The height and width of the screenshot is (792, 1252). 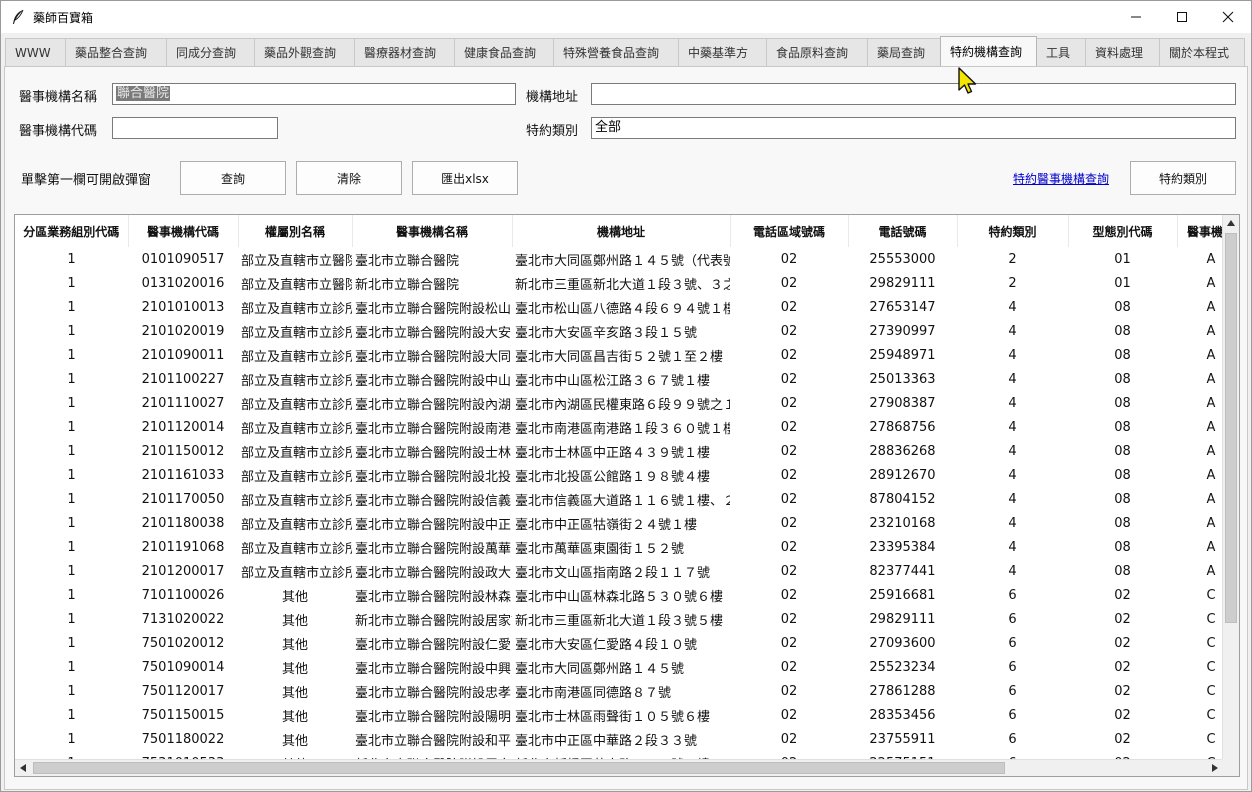 What do you see at coordinates (988, 51) in the screenshot?
I see `tab-contracted-institution: 特約機構查詢` at bounding box center [988, 51].